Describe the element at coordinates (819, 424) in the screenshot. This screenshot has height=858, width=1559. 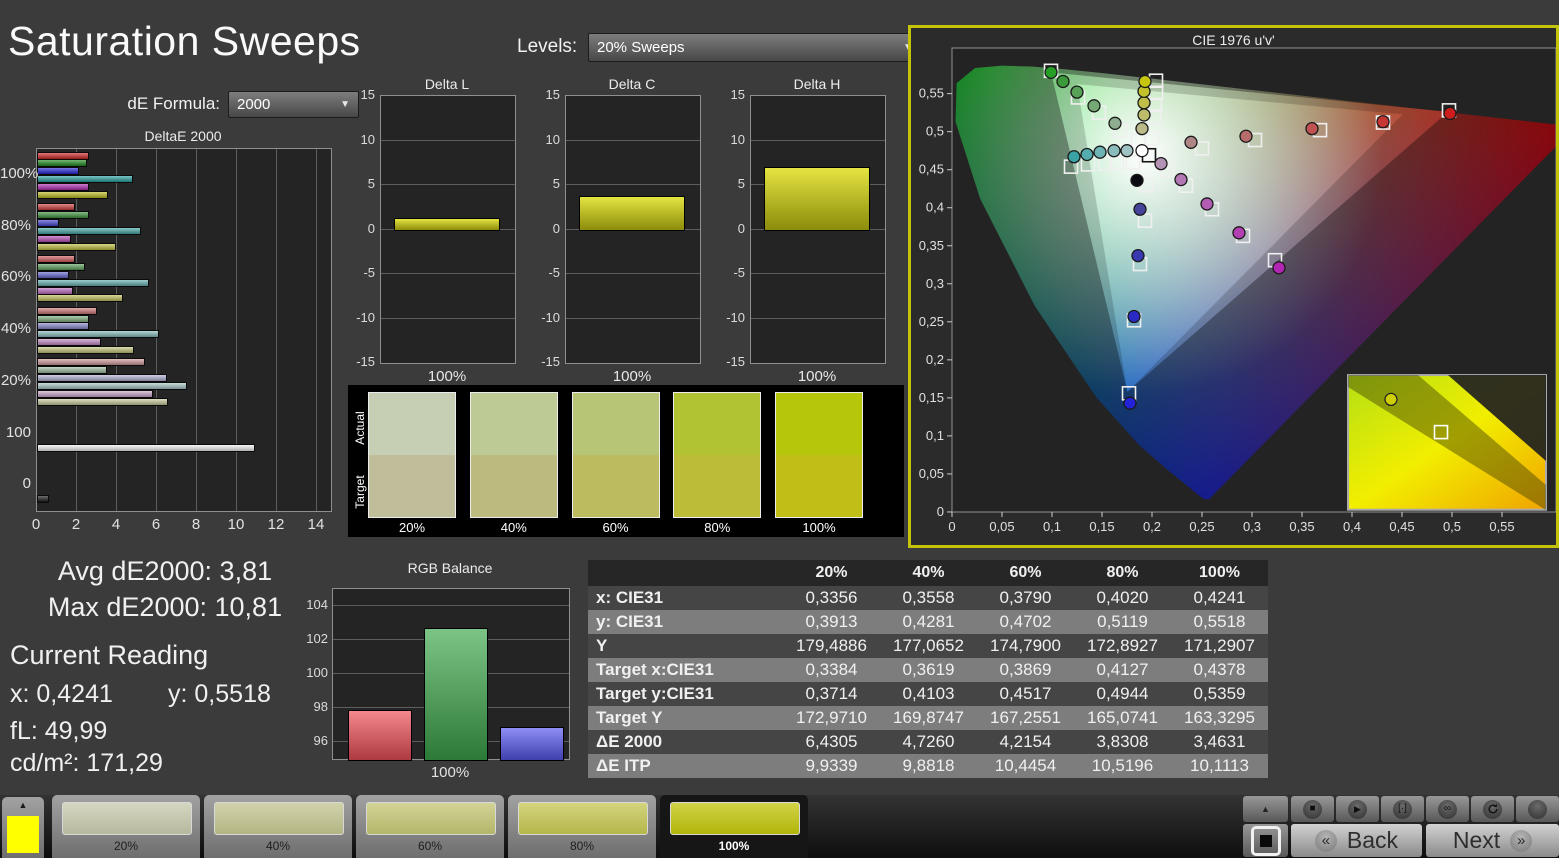
I see `actual-swatch` at that location.